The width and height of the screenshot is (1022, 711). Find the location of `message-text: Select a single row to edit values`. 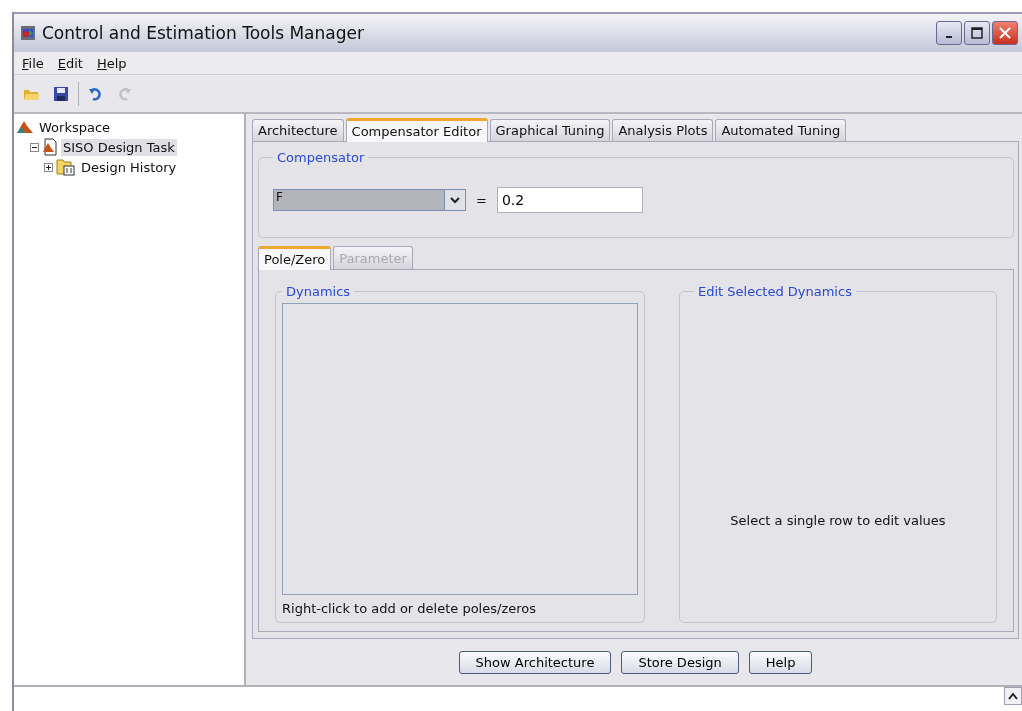

message-text: Select a single row to edit values is located at coordinates (838, 520).